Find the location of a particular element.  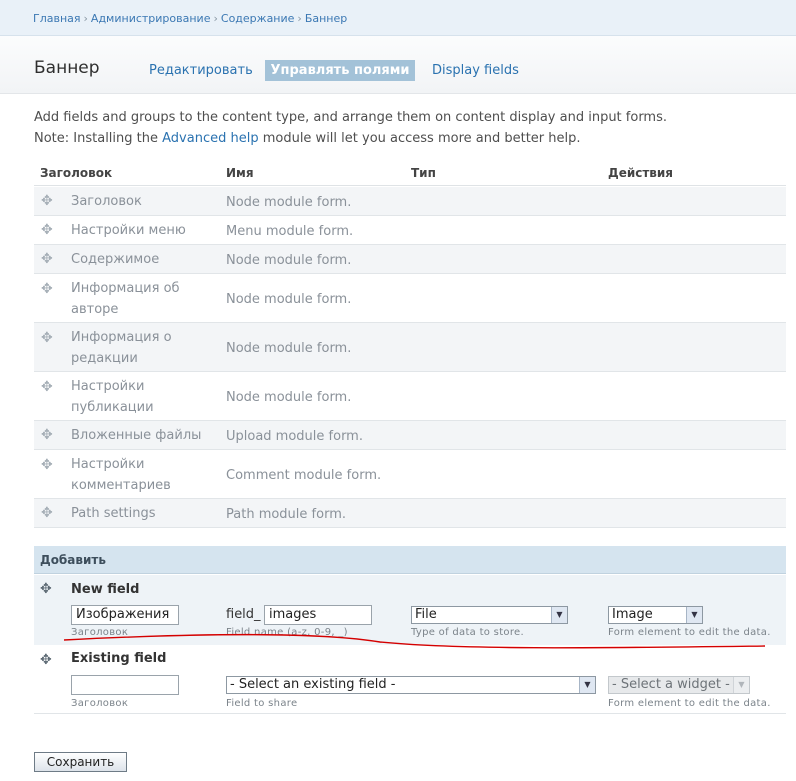

drag-handle-icon: ✥ is located at coordinates (46, 660).